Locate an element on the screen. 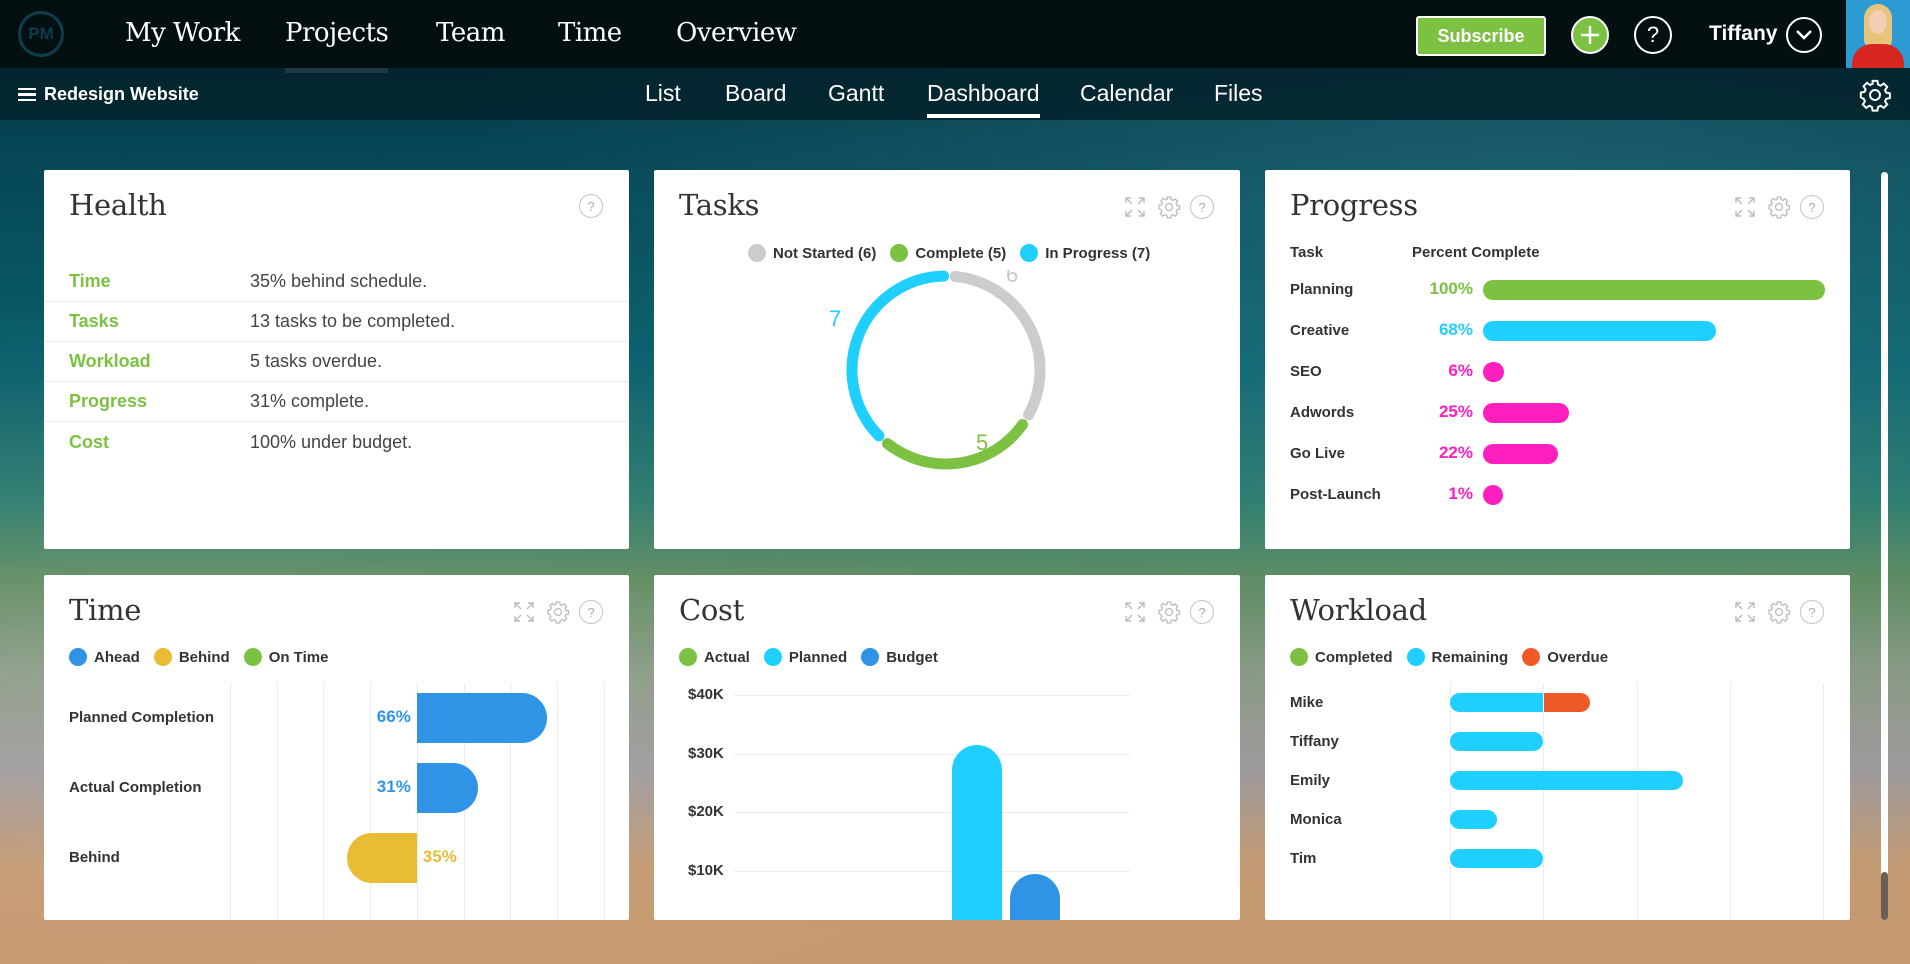 The height and width of the screenshot is (964, 1910). workload-settings-button is located at coordinates (1779, 612).